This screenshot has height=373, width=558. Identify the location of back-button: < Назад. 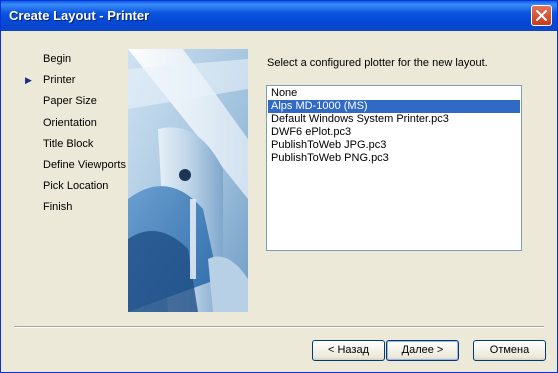
(348, 350).